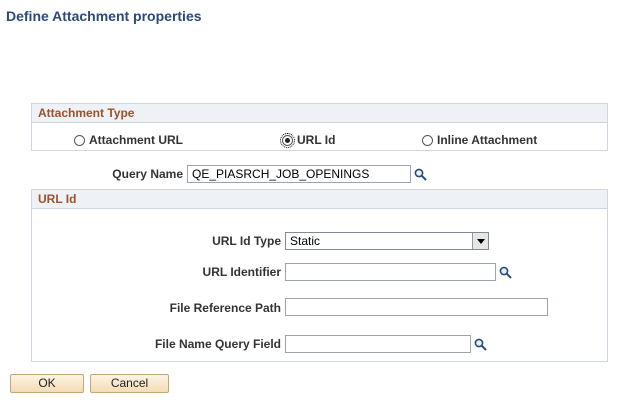 The width and height of the screenshot is (618, 403). I want to click on ok-button: OK, so click(47, 383).